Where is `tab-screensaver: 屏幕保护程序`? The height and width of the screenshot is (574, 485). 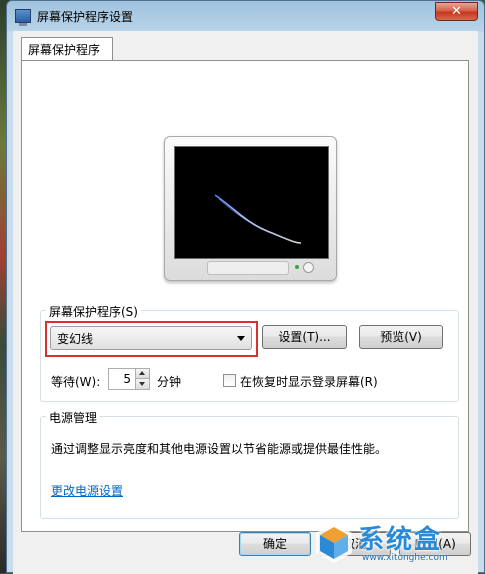
tab-screensaver: 屏幕保护程序 is located at coordinates (67, 49).